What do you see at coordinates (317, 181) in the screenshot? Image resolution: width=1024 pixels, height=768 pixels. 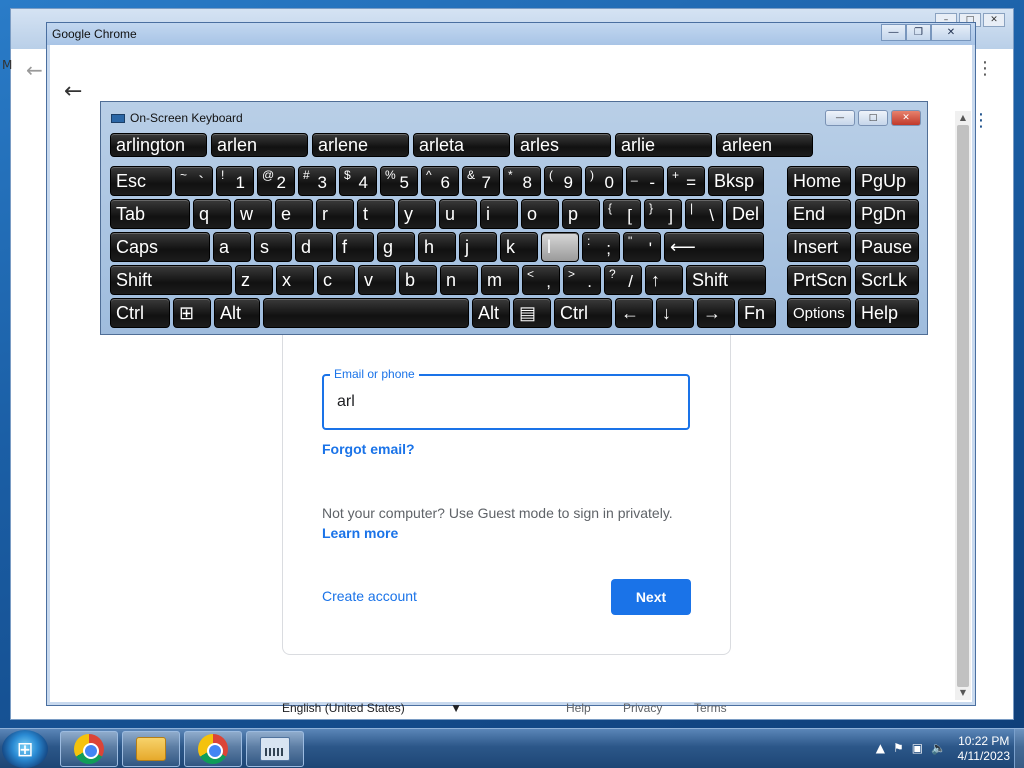 I see `key-3: #3` at bounding box center [317, 181].